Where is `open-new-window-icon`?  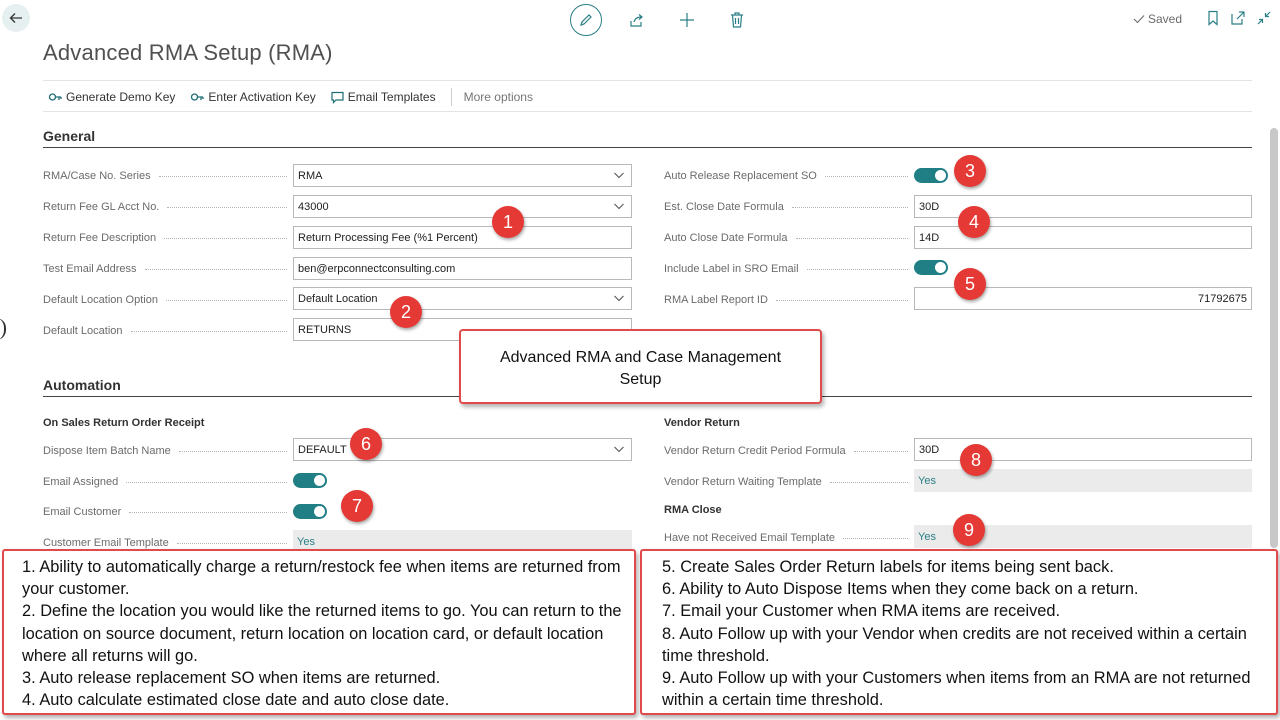
open-new-window-icon is located at coordinates (1238, 18).